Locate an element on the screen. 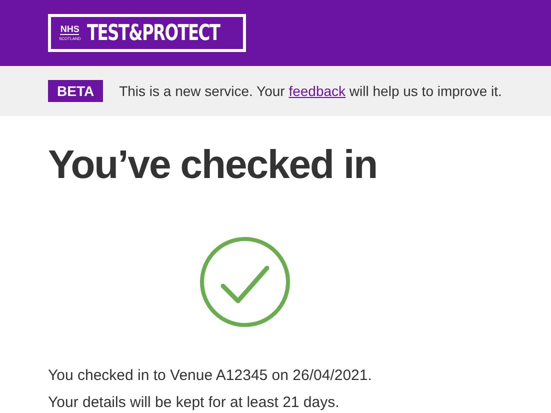 The image size is (551, 413). check-circle-icon is located at coordinates (245, 282).